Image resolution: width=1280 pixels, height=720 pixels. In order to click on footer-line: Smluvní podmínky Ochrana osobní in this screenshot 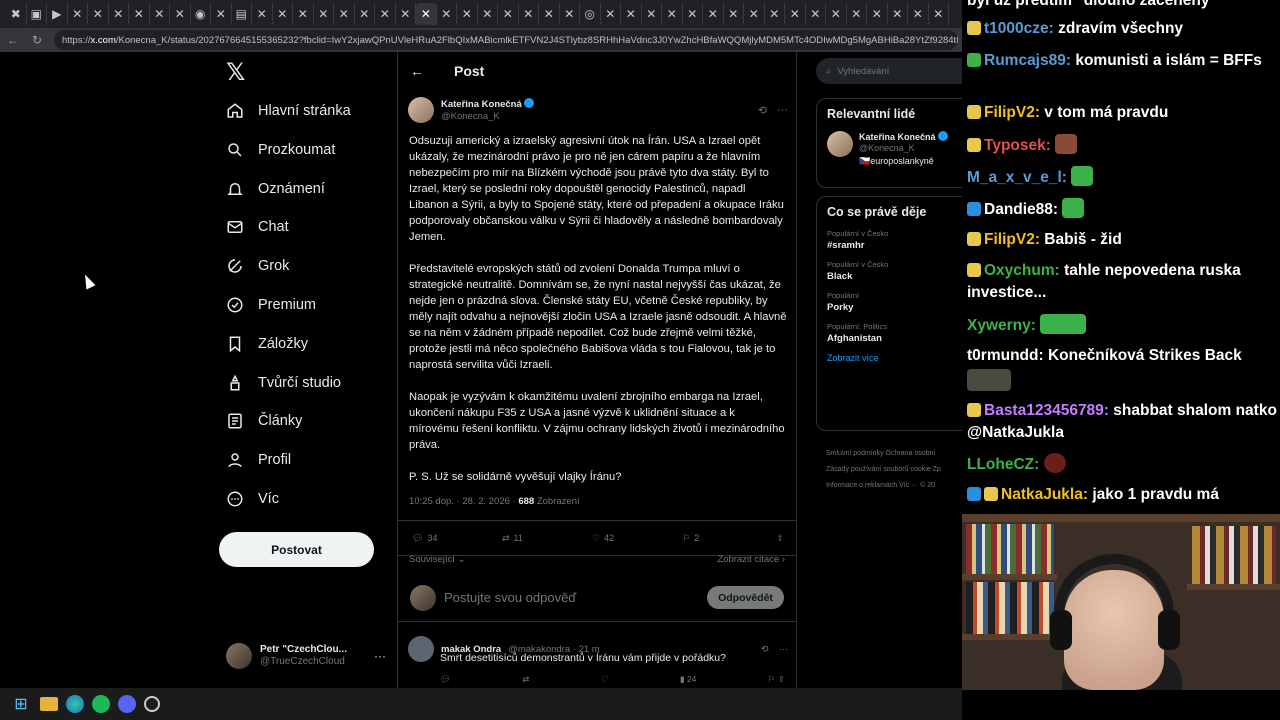, I will do `click(894, 454)`.